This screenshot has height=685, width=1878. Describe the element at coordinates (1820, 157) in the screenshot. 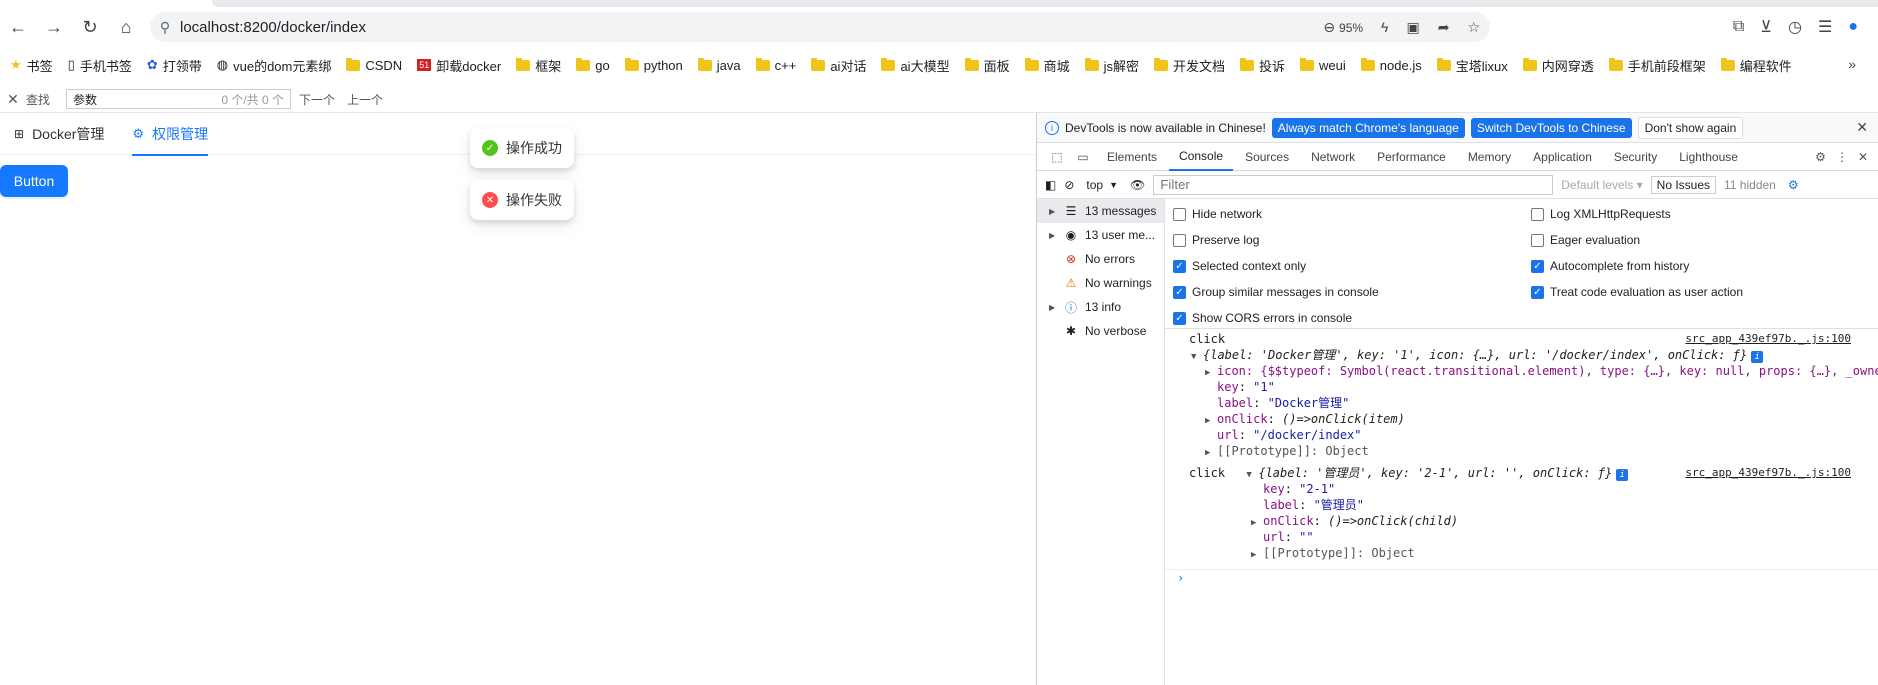

I see `gear-icon: ⚙` at that location.